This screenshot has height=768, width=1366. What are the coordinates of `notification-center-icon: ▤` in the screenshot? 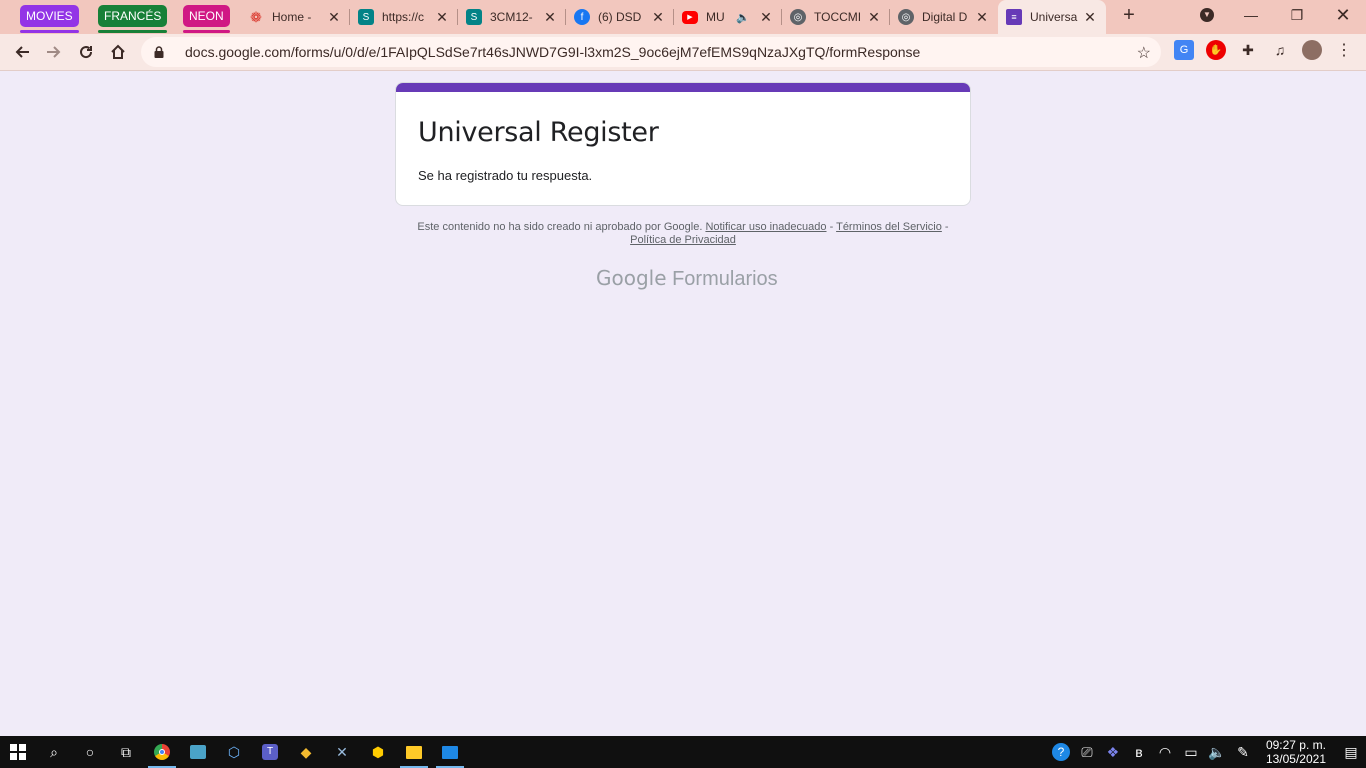 It's located at (1351, 752).